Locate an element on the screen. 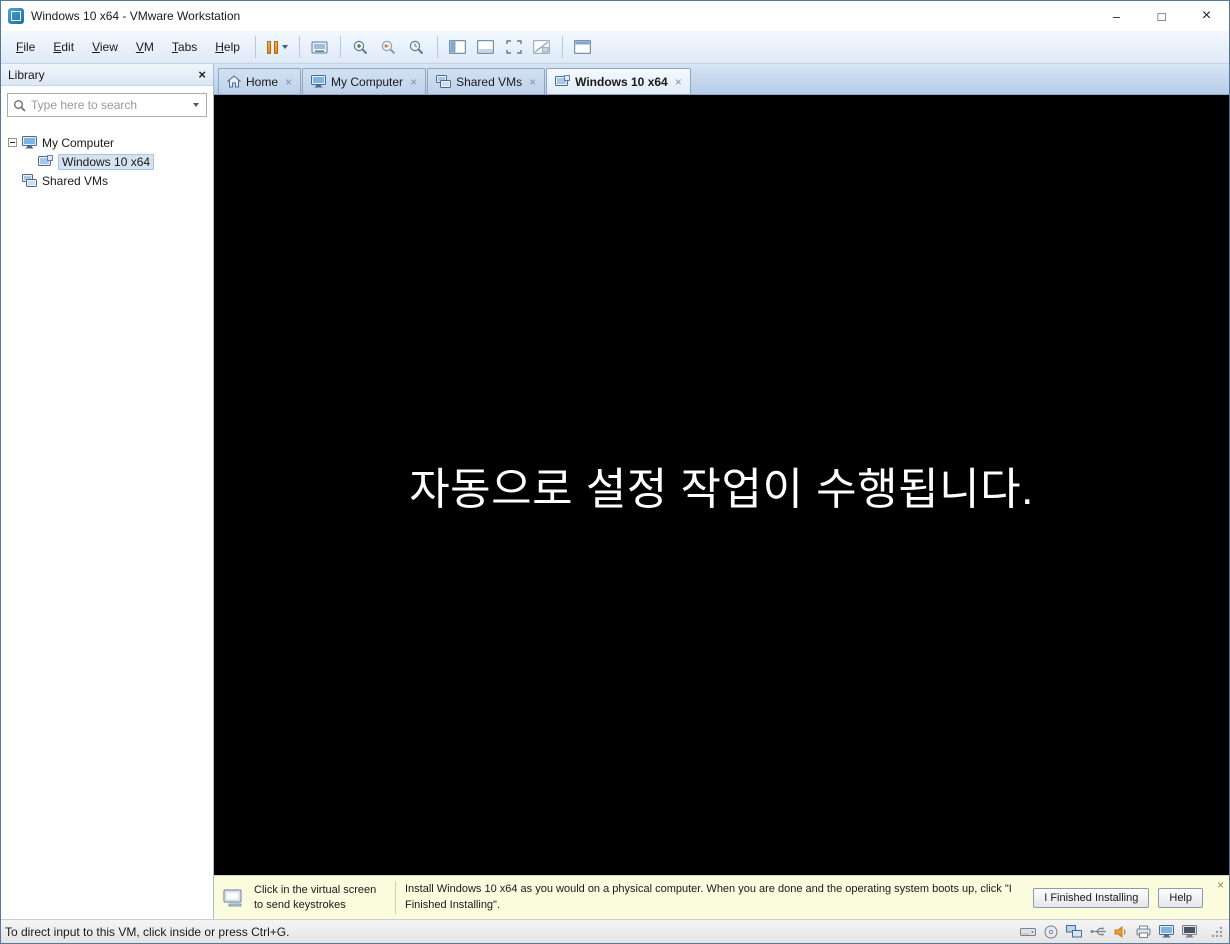  tree-item-windows-10-x64: Windows 10 x64 is located at coordinates (108, 161).